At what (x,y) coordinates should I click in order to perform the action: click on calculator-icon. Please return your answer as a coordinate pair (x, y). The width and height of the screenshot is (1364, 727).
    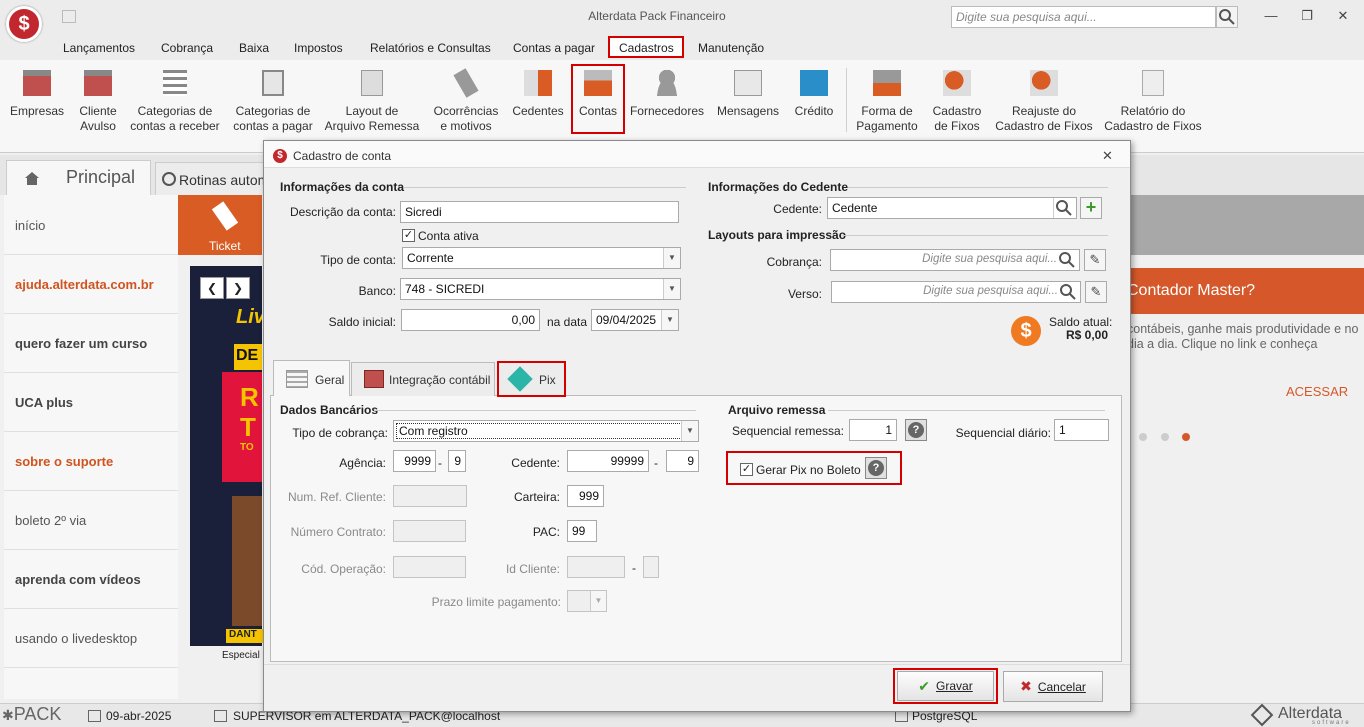
    Looking at the image, I should click on (374, 379).